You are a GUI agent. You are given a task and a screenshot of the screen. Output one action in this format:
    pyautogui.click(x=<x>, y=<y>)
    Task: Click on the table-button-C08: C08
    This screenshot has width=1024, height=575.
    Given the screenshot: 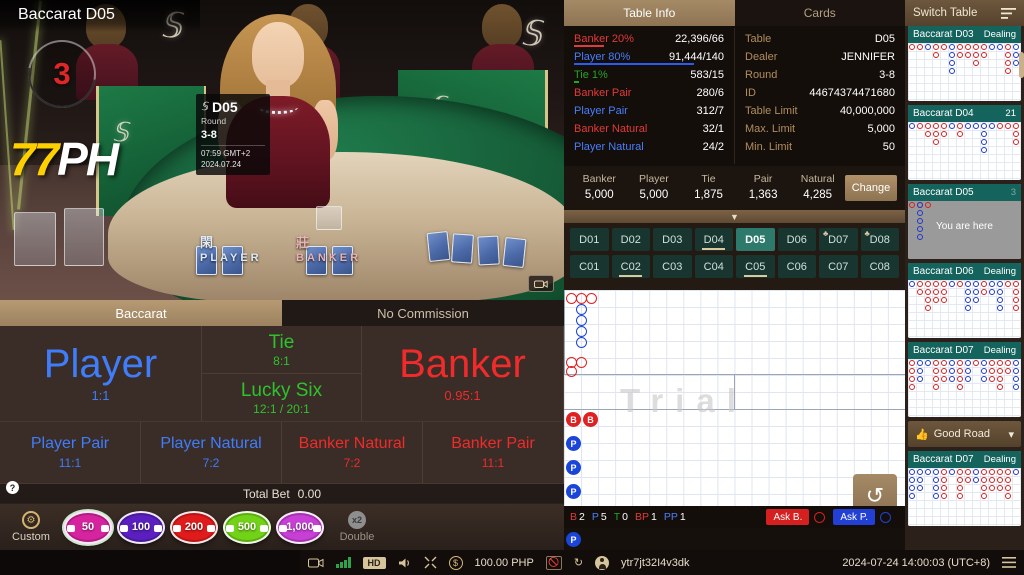 What is the action you would take?
    pyautogui.click(x=879, y=266)
    